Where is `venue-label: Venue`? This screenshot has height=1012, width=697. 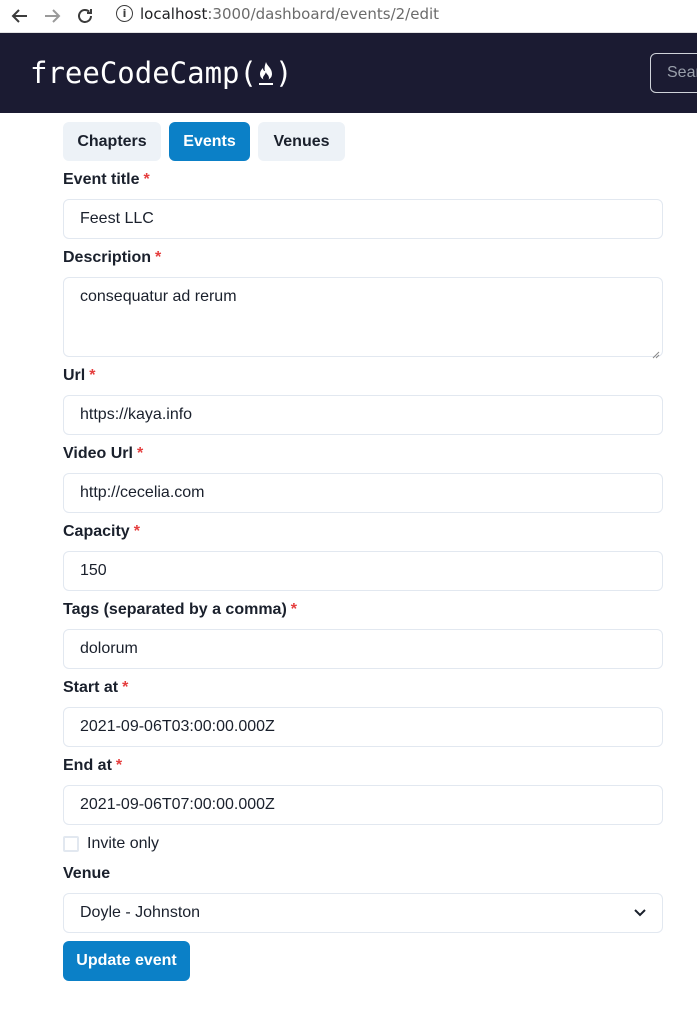 venue-label: Venue is located at coordinates (86, 874).